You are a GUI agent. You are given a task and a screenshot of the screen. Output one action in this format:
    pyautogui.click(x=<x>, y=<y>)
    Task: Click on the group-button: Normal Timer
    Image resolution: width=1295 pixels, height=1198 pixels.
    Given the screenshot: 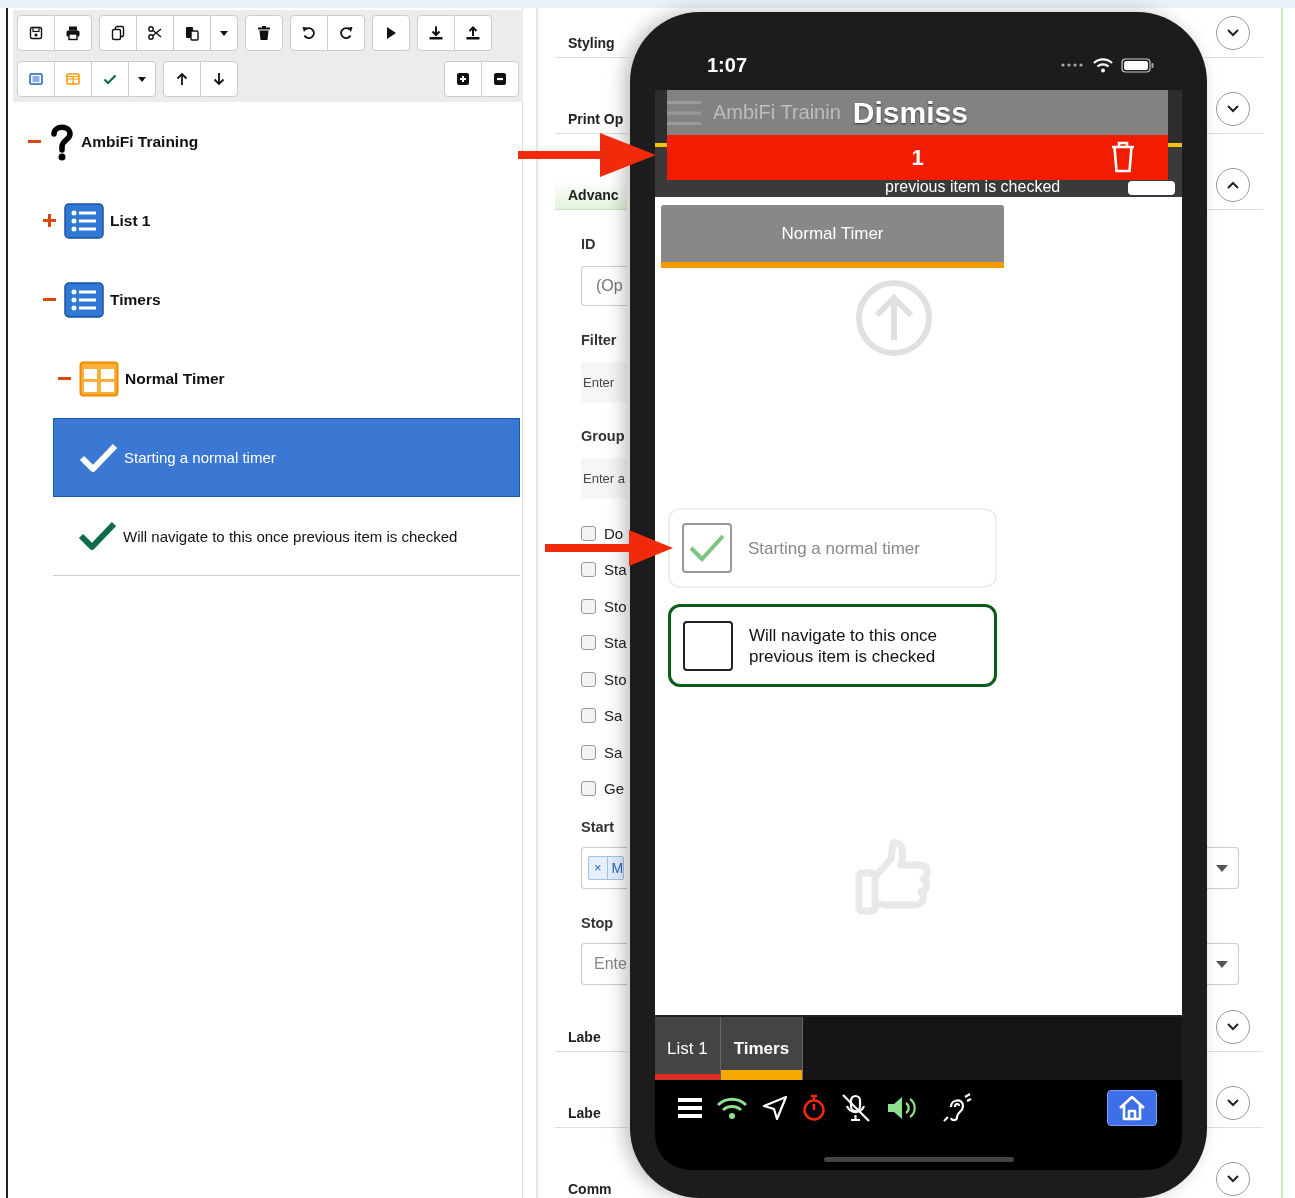 What is the action you would take?
    pyautogui.click(x=832, y=236)
    